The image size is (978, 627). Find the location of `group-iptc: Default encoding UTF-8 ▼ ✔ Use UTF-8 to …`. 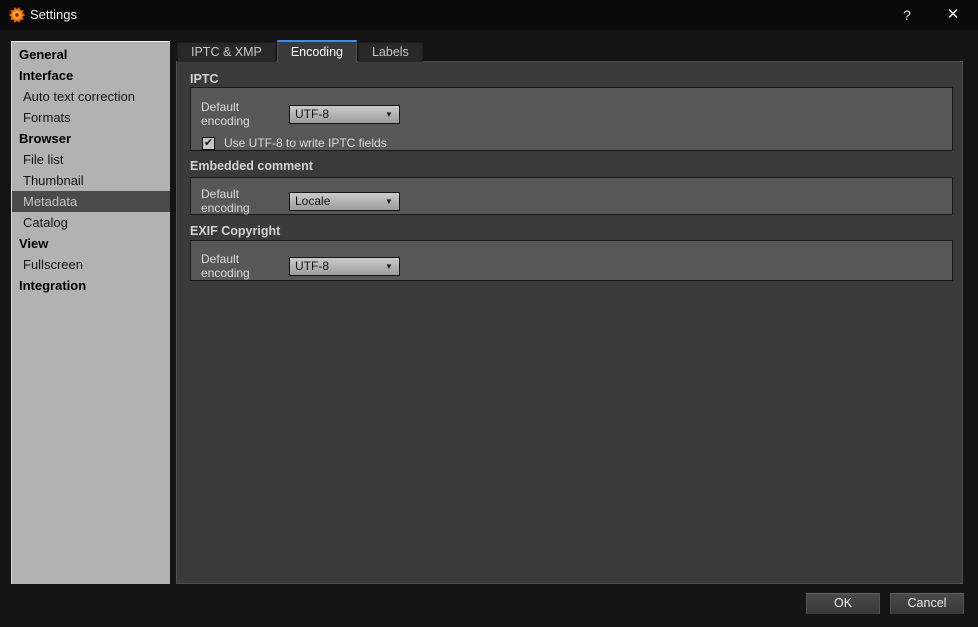

group-iptc: Default encoding UTF-8 ▼ ✔ Use UTF-8 to … is located at coordinates (571, 119).